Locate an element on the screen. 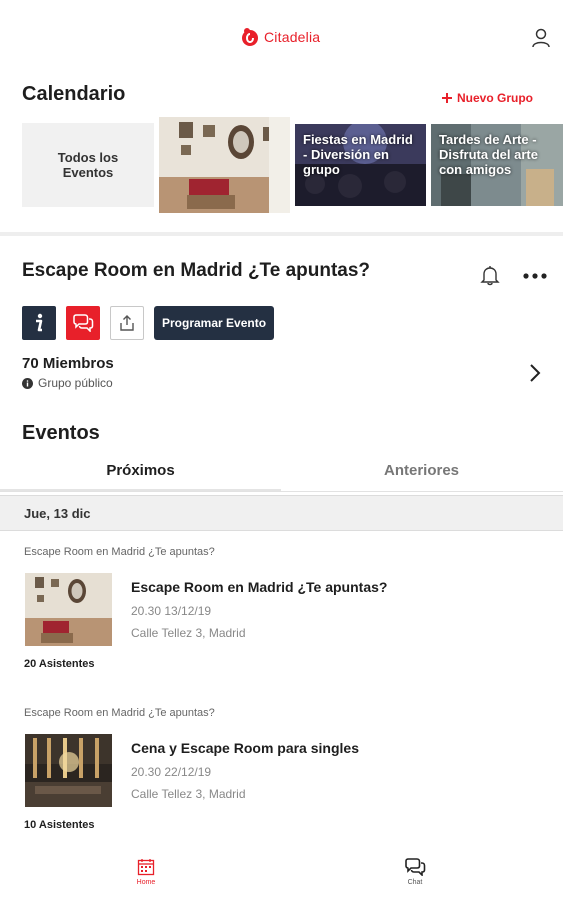 The height and width of the screenshot is (900, 563). share-icon is located at coordinates (127, 323).